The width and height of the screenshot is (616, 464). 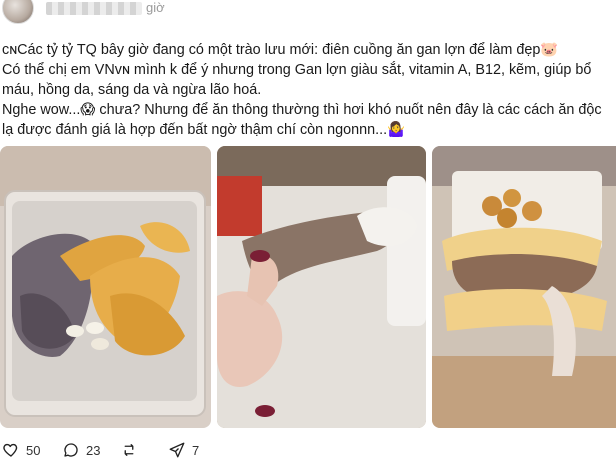 What do you see at coordinates (21, 450) in the screenshot?
I see `like-button: 50` at bounding box center [21, 450].